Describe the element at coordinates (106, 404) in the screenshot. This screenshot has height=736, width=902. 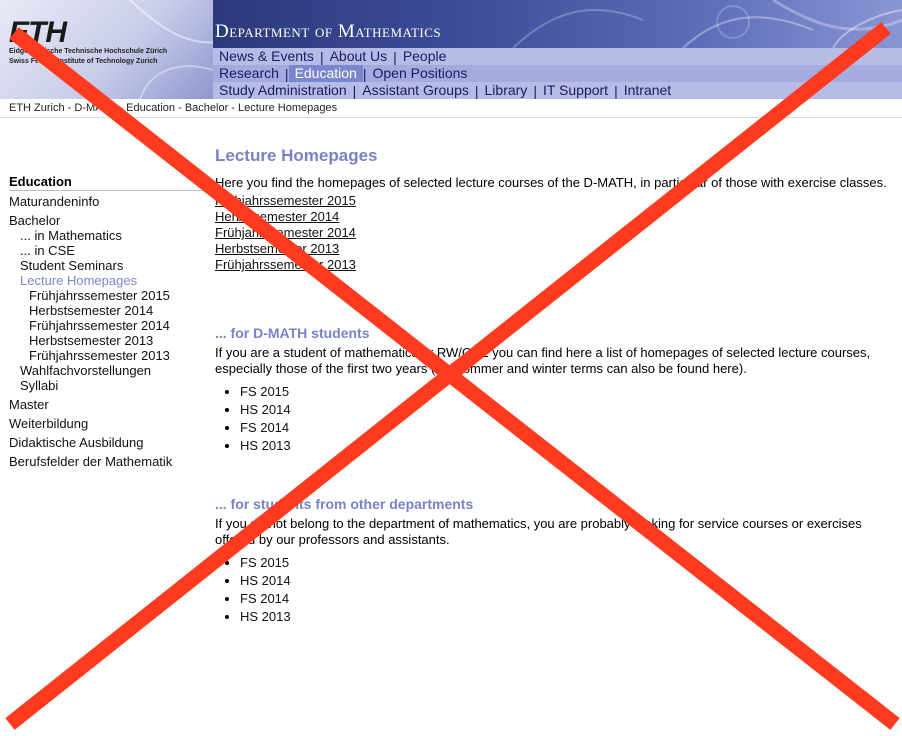
I see `sidebar-item-master: Master` at that location.